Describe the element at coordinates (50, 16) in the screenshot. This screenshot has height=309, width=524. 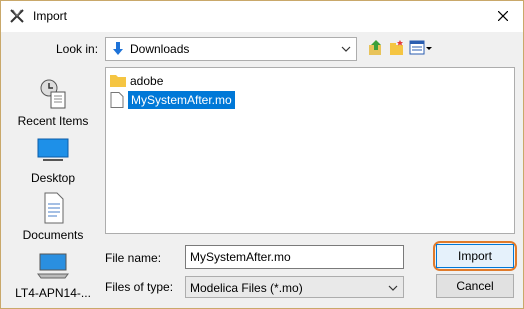
I see `window-title: Import` at that location.